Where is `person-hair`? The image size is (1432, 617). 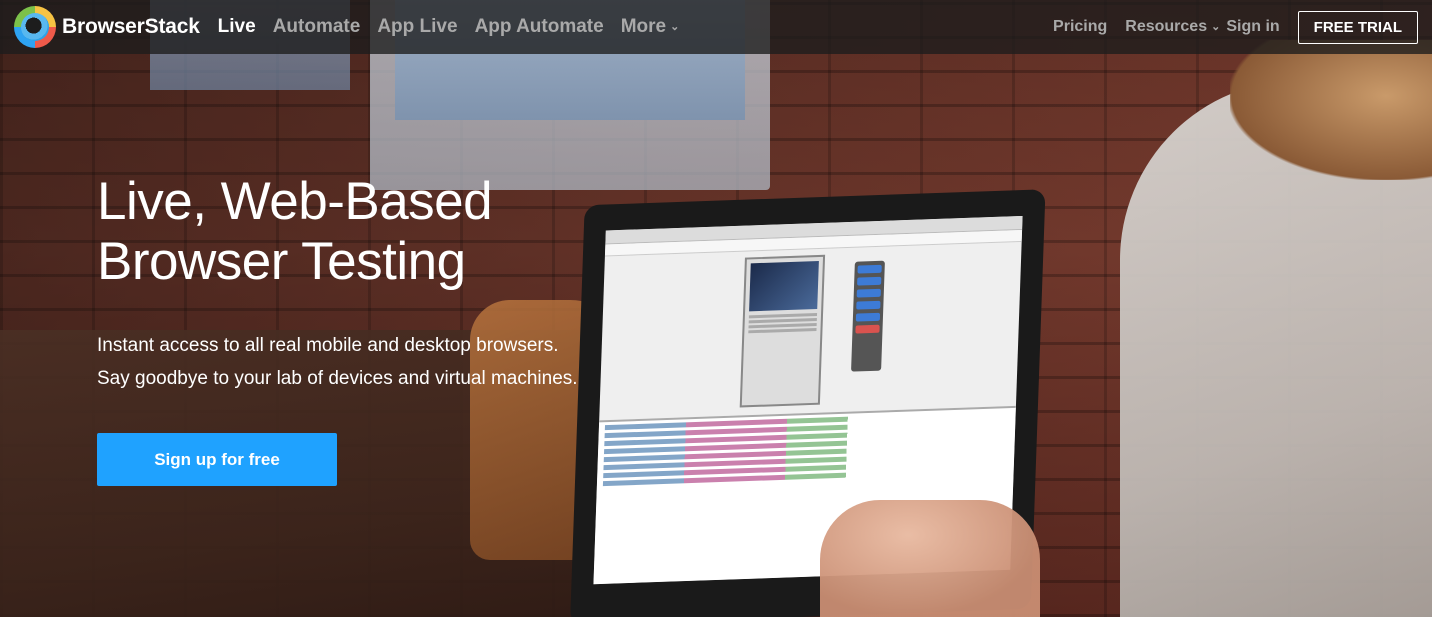
person-hair is located at coordinates (1331, 110).